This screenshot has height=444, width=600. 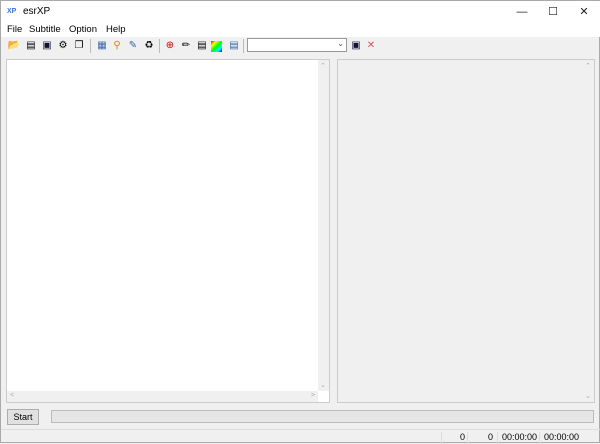 I want to click on status-count-1: 0, so click(x=453, y=438).